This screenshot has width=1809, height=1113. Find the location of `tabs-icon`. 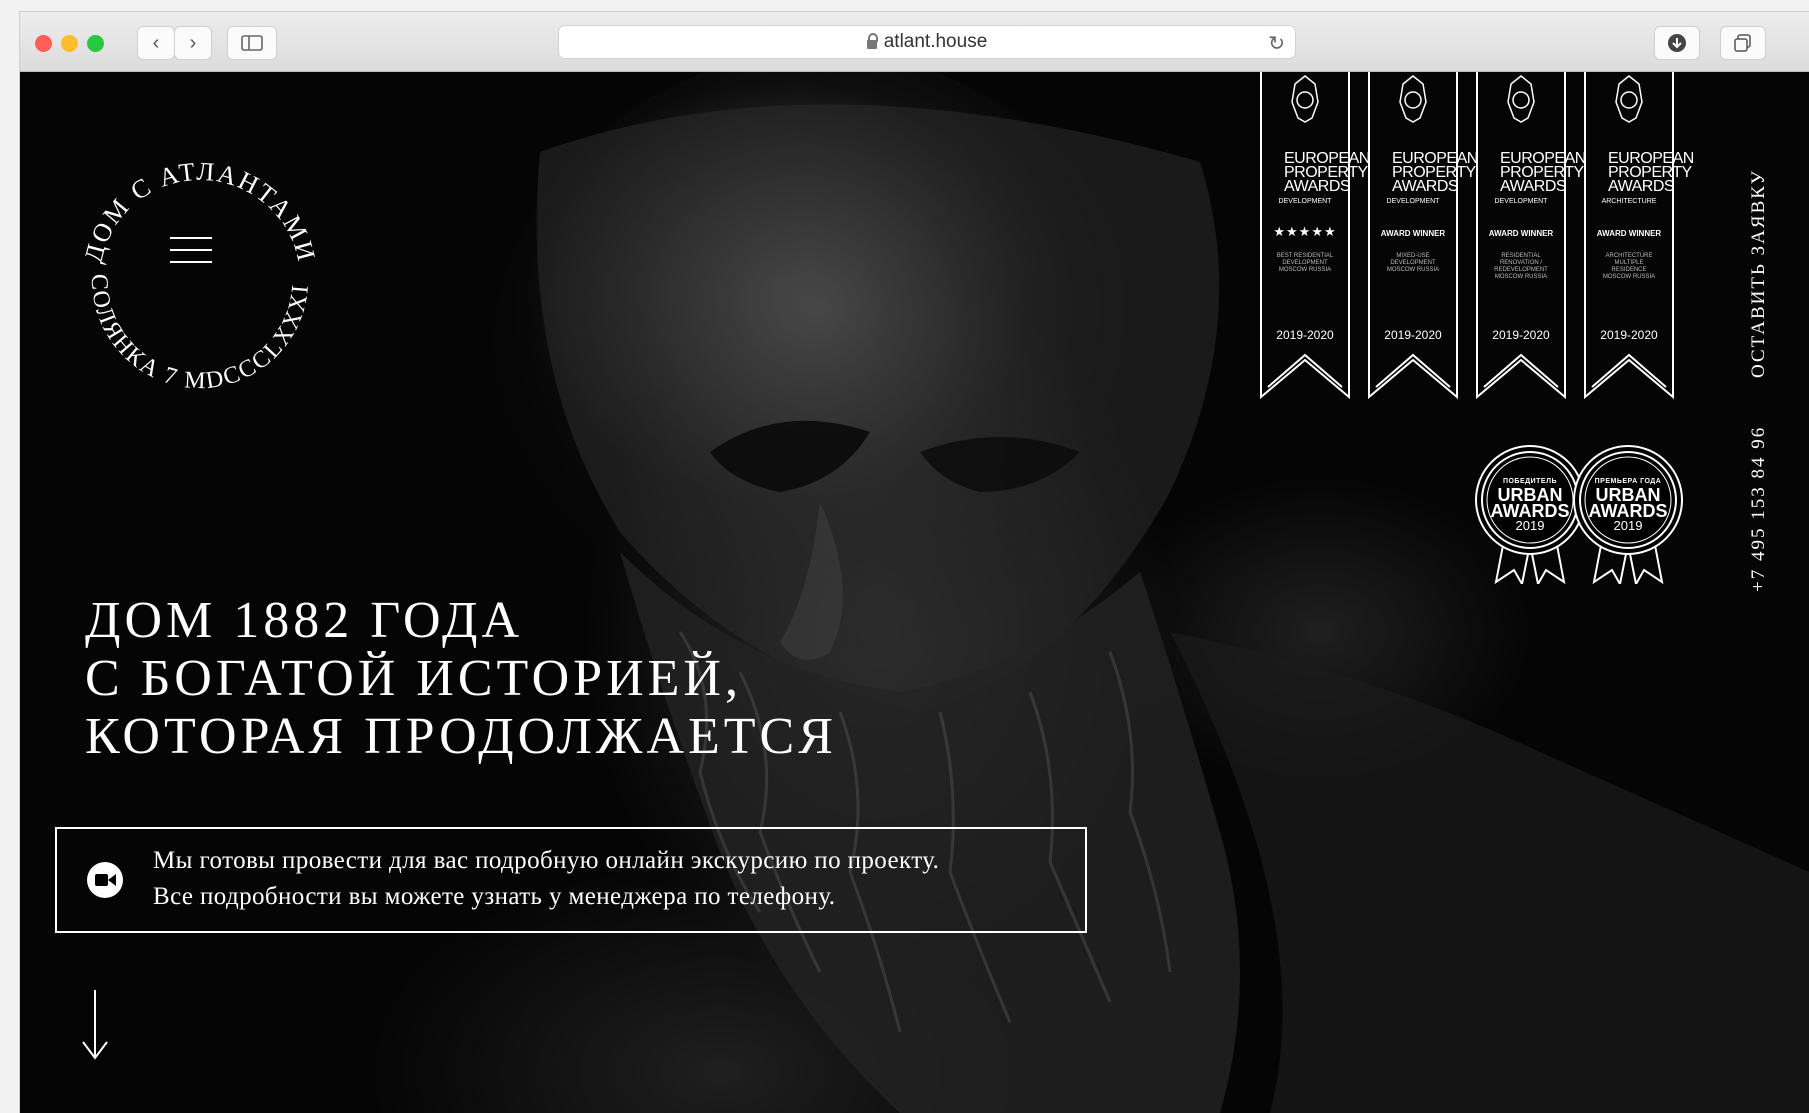

tabs-icon is located at coordinates (1742, 43).